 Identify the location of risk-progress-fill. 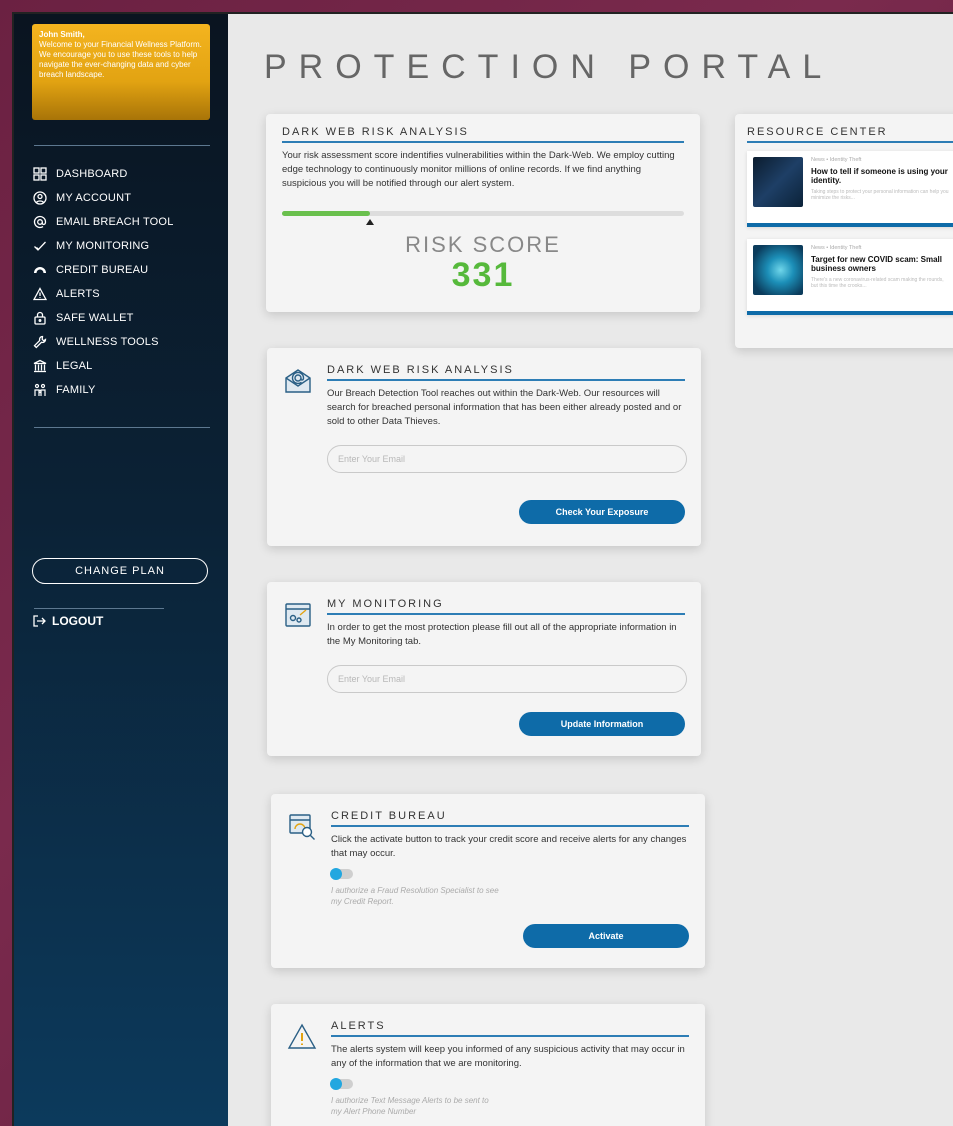
(326, 213).